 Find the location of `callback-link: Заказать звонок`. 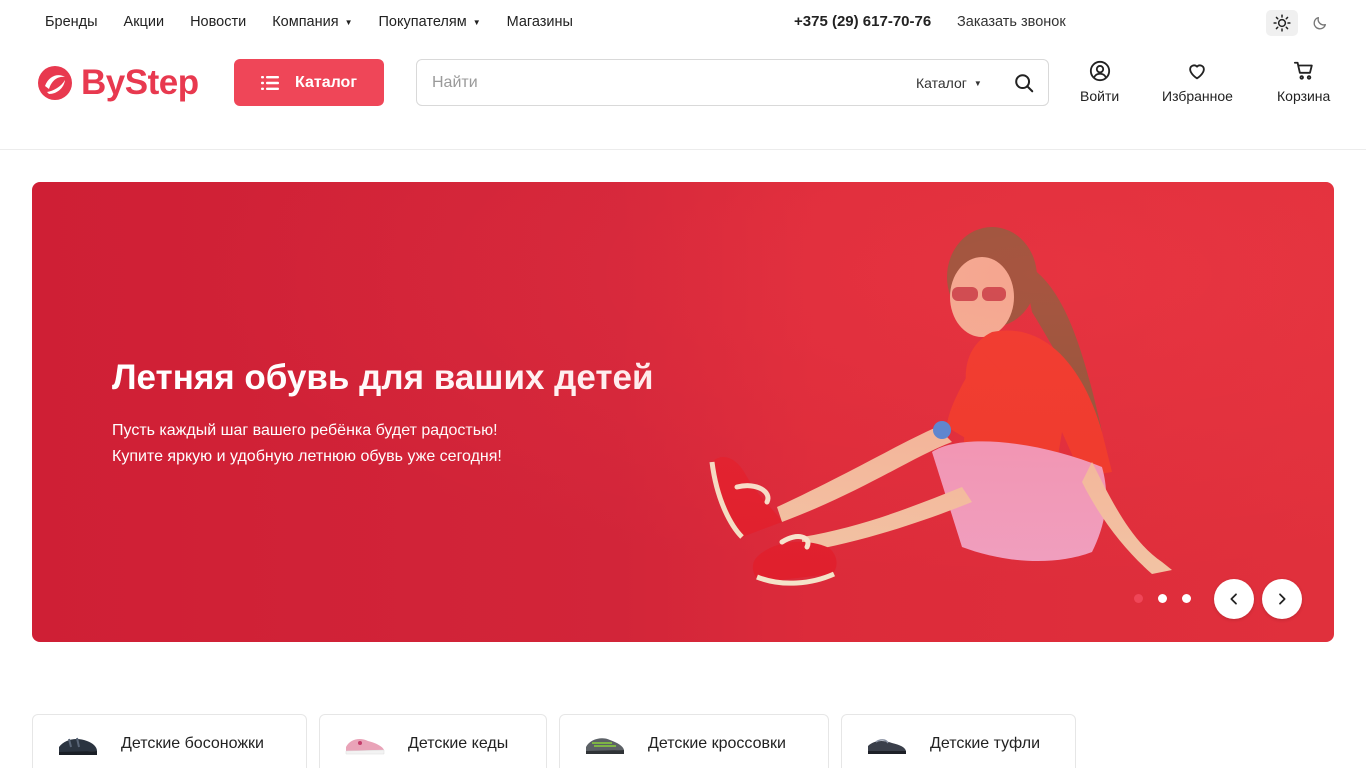

callback-link: Заказать звонок is located at coordinates (1011, 22).